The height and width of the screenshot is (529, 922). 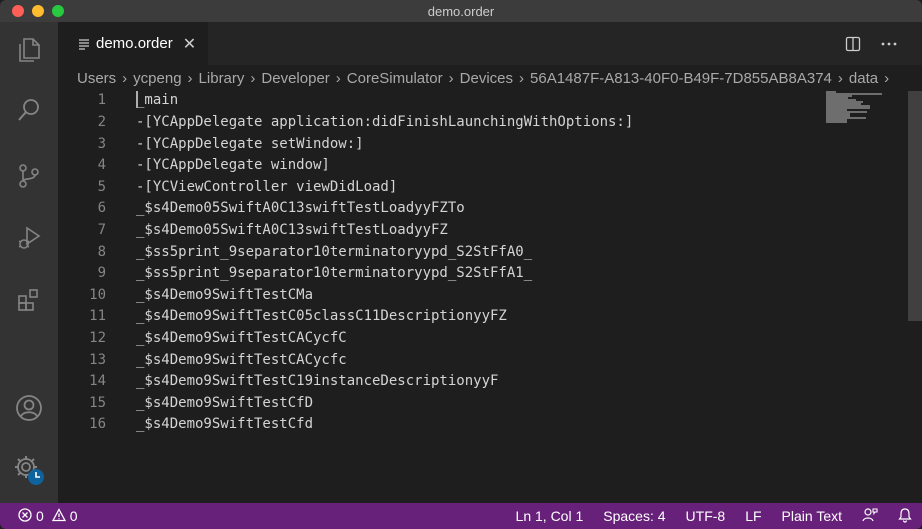 What do you see at coordinates (241, 337) in the screenshot?
I see `line-text: _$s4Demo9SwiftTestCACycfC` at bounding box center [241, 337].